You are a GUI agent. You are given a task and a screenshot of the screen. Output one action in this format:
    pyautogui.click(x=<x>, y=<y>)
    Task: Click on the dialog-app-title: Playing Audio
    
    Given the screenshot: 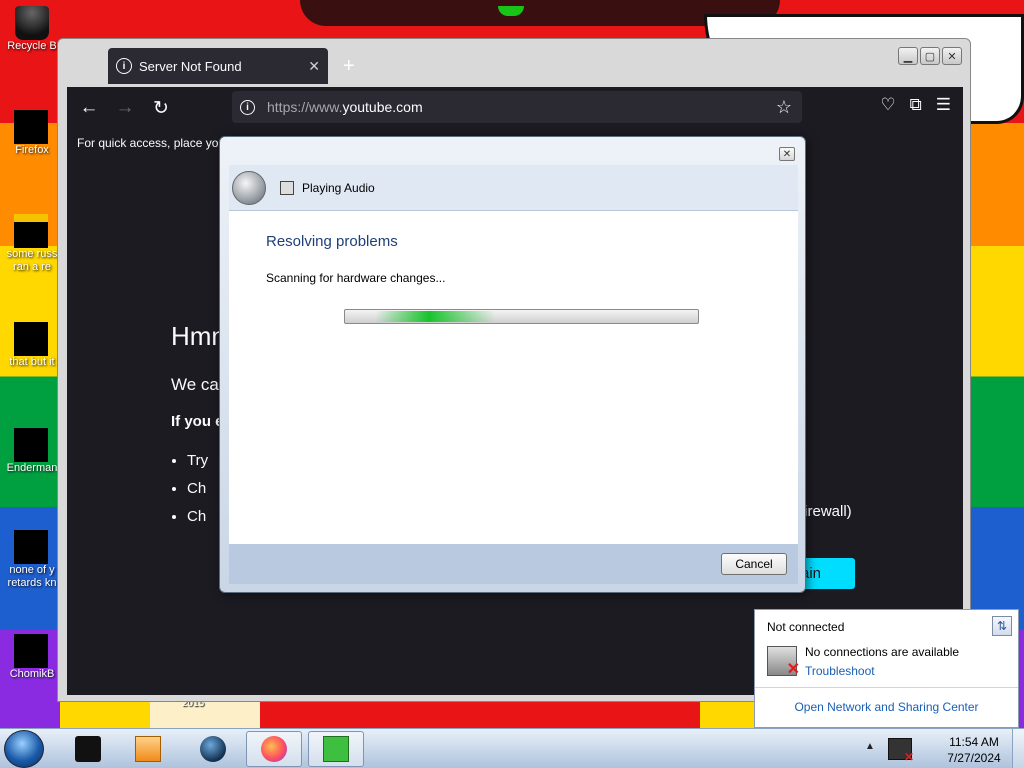 What is the action you would take?
    pyautogui.click(x=338, y=187)
    